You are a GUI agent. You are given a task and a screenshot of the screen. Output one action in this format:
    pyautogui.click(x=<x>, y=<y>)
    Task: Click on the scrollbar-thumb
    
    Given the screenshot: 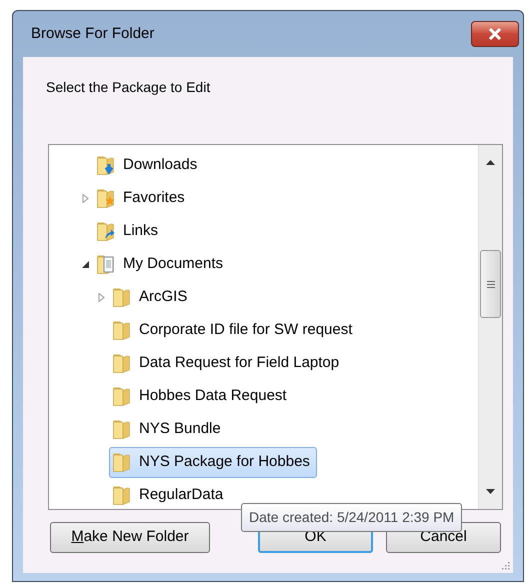 What is the action you would take?
    pyautogui.click(x=490, y=284)
    